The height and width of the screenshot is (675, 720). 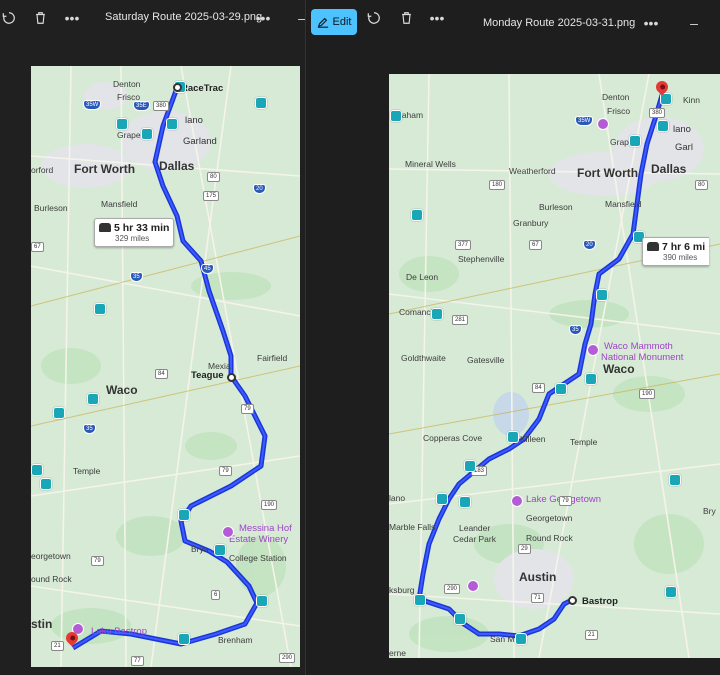 I want to click on route-waypoint-marker, so click(x=231, y=377).